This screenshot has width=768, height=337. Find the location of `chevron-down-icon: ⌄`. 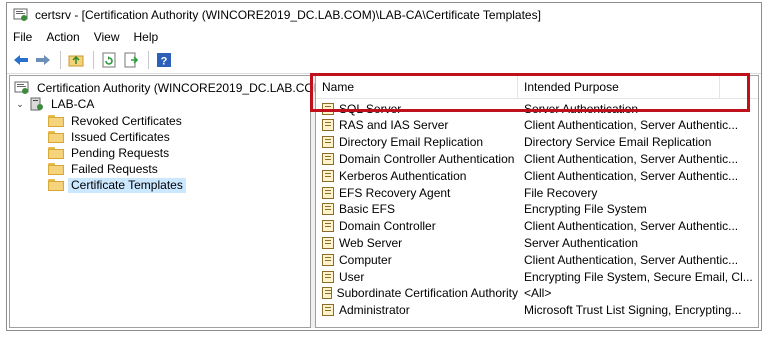

chevron-down-icon: ⌄ is located at coordinates (20, 104).